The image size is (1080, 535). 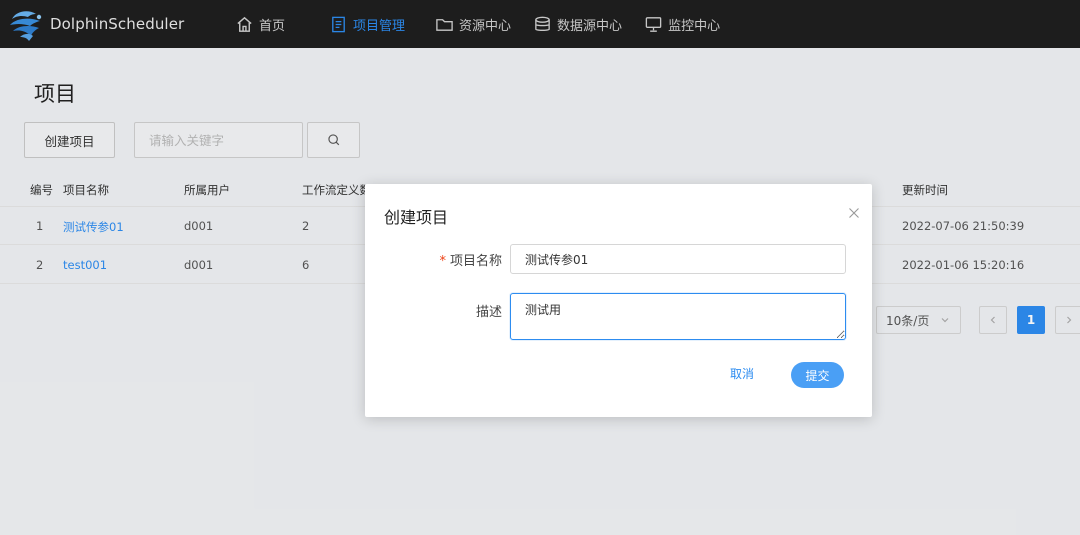 I want to click on cancel-button: 取消, so click(x=742, y=373).